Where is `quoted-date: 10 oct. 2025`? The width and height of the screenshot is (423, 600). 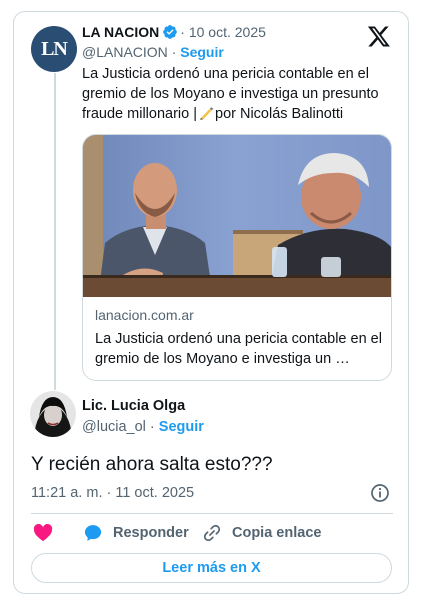
quoted-date: 10 oct. 2025 is located at coordinates (227, 32).